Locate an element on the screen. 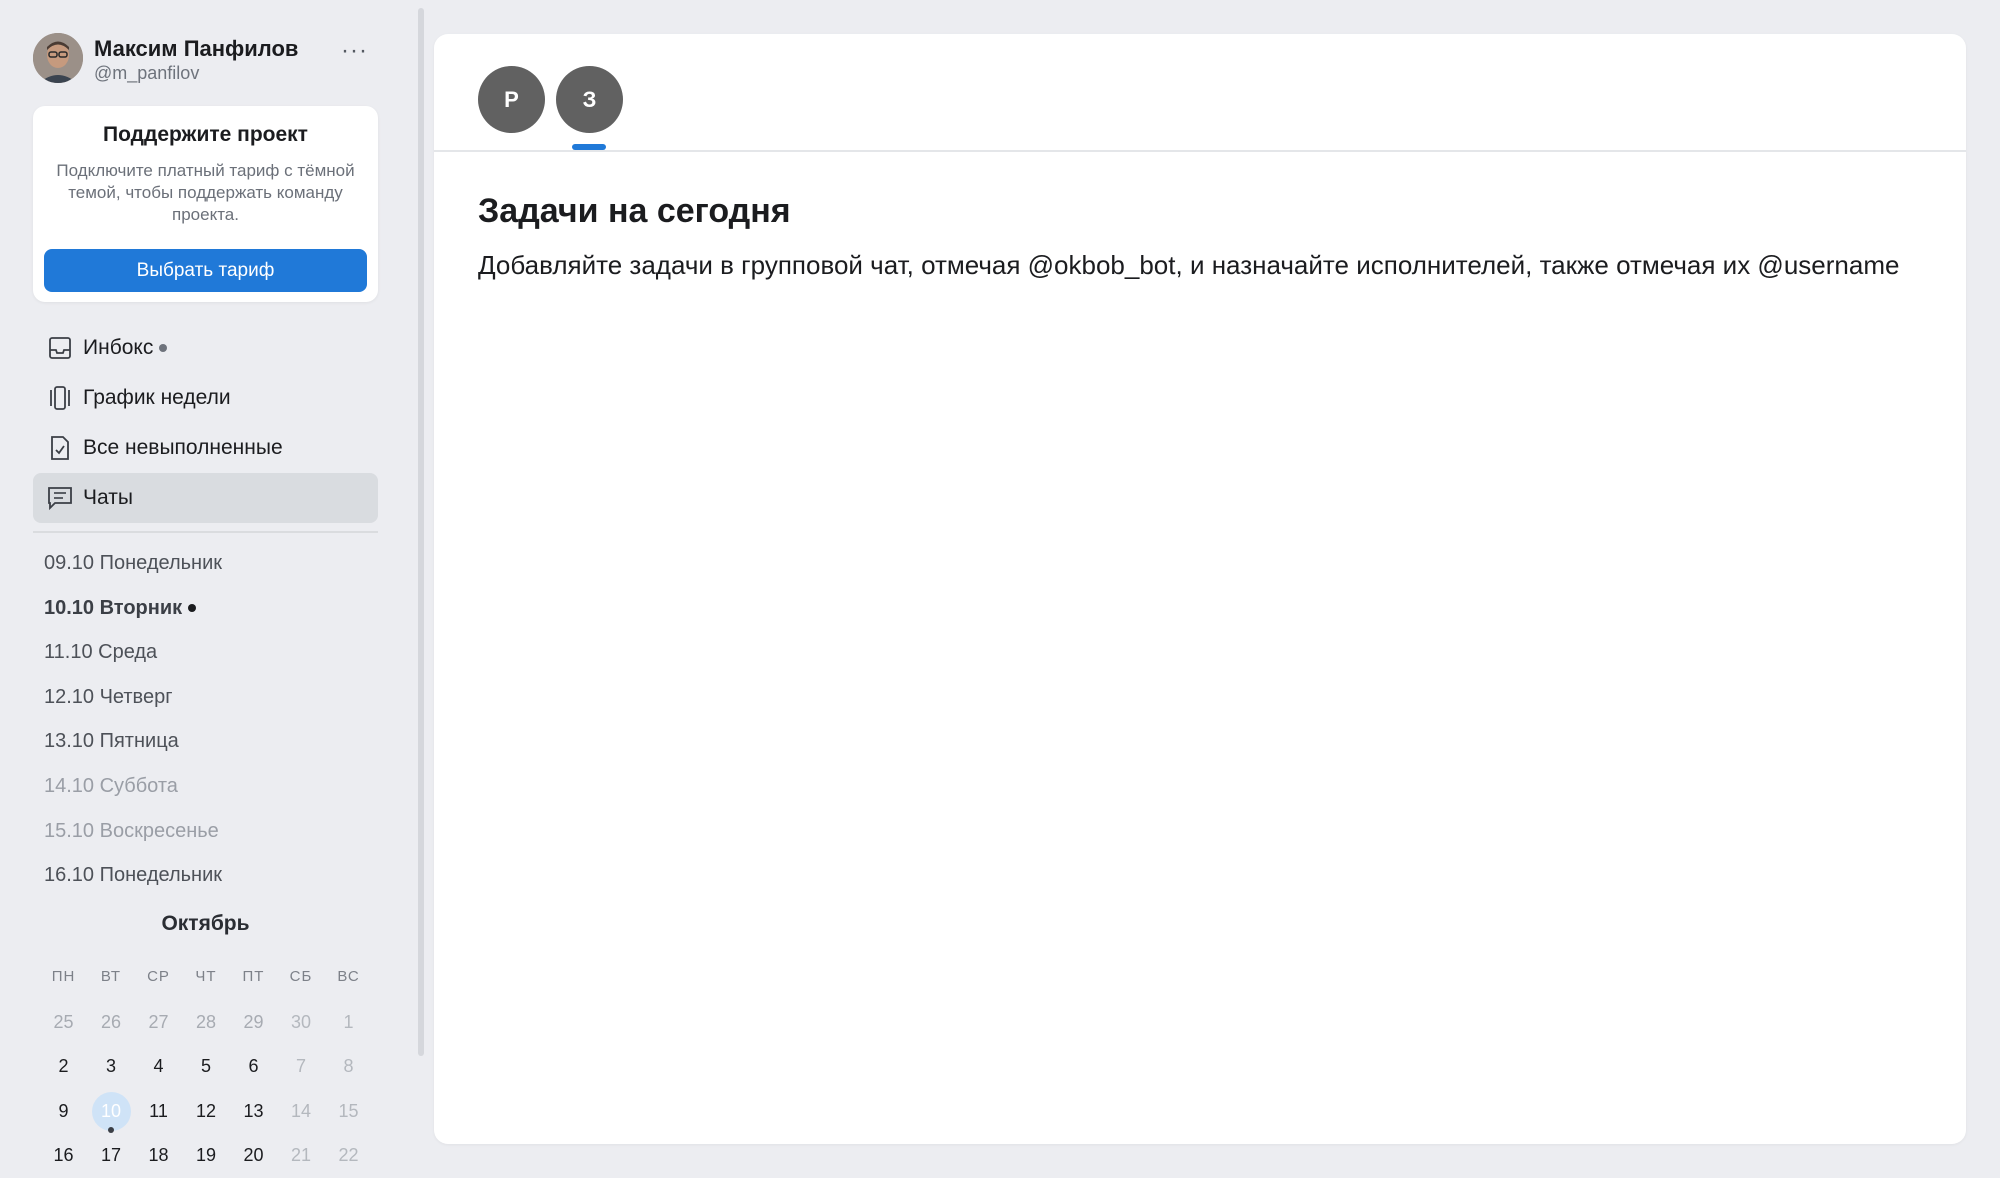  user-handle: @m_panfilov is located at coordinates (147, 73).